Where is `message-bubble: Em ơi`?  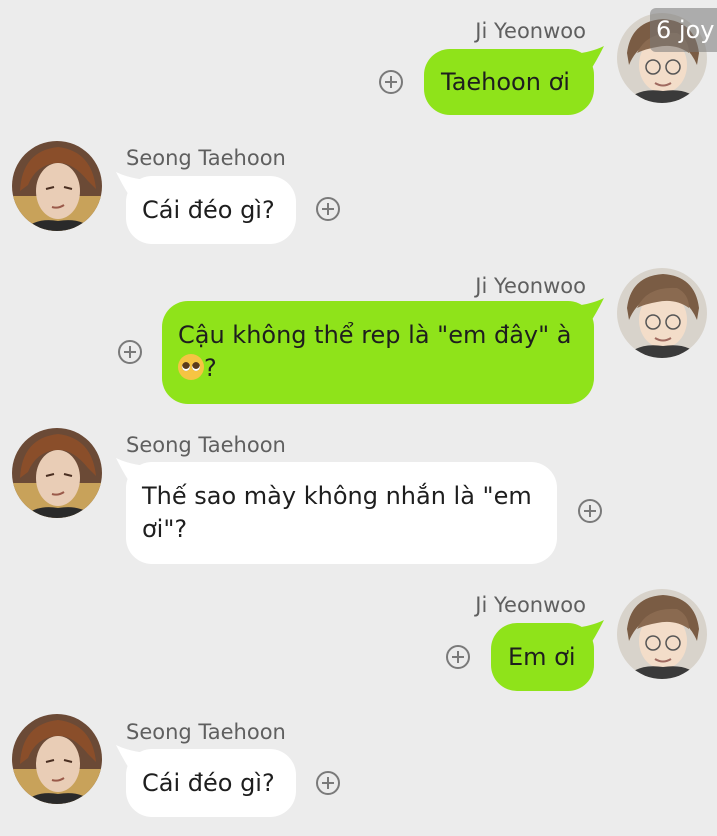
message-bubble: Em ơi is located at coordinates (542, 657).